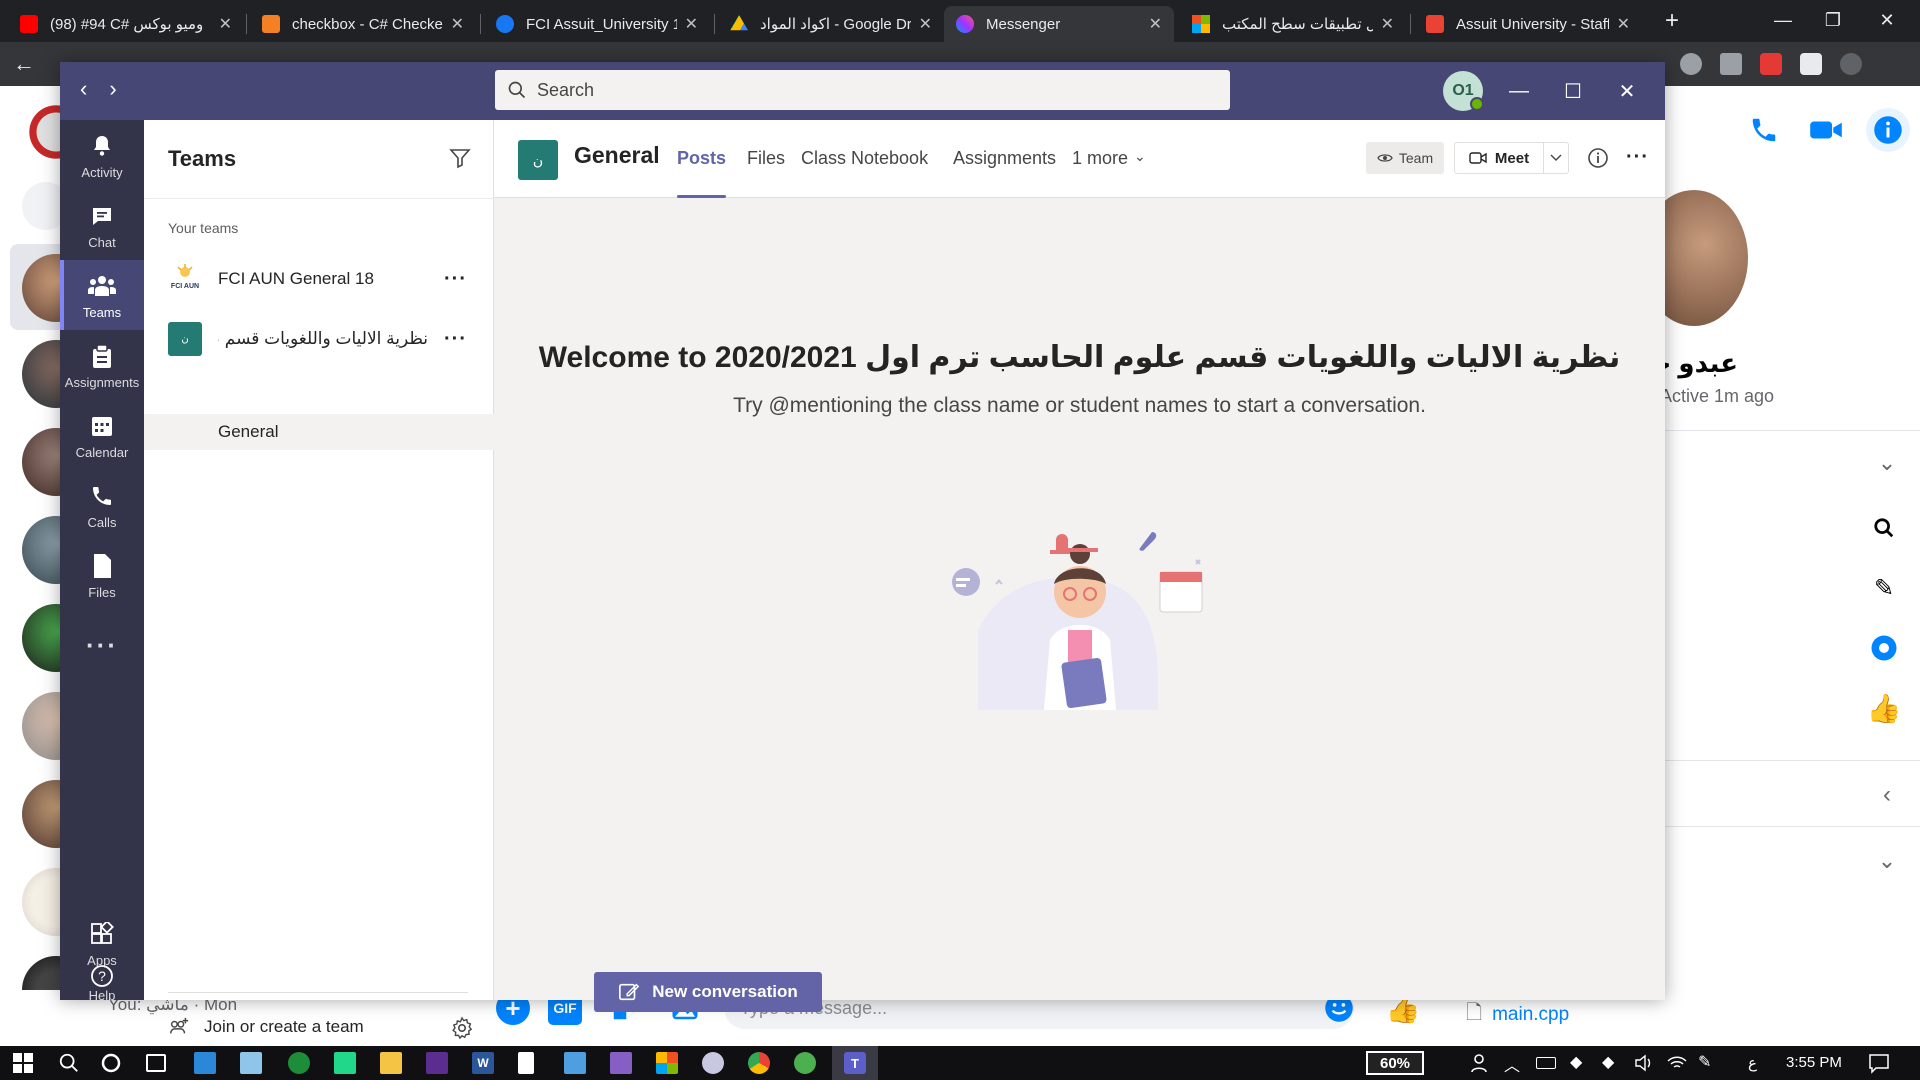 This screenshot has width=1920, height=1080. What do you see at coordinates (1395, 1063) in the screenshot?
I see `battery-indicator: 60%` at bounding box center [1395, 1063].